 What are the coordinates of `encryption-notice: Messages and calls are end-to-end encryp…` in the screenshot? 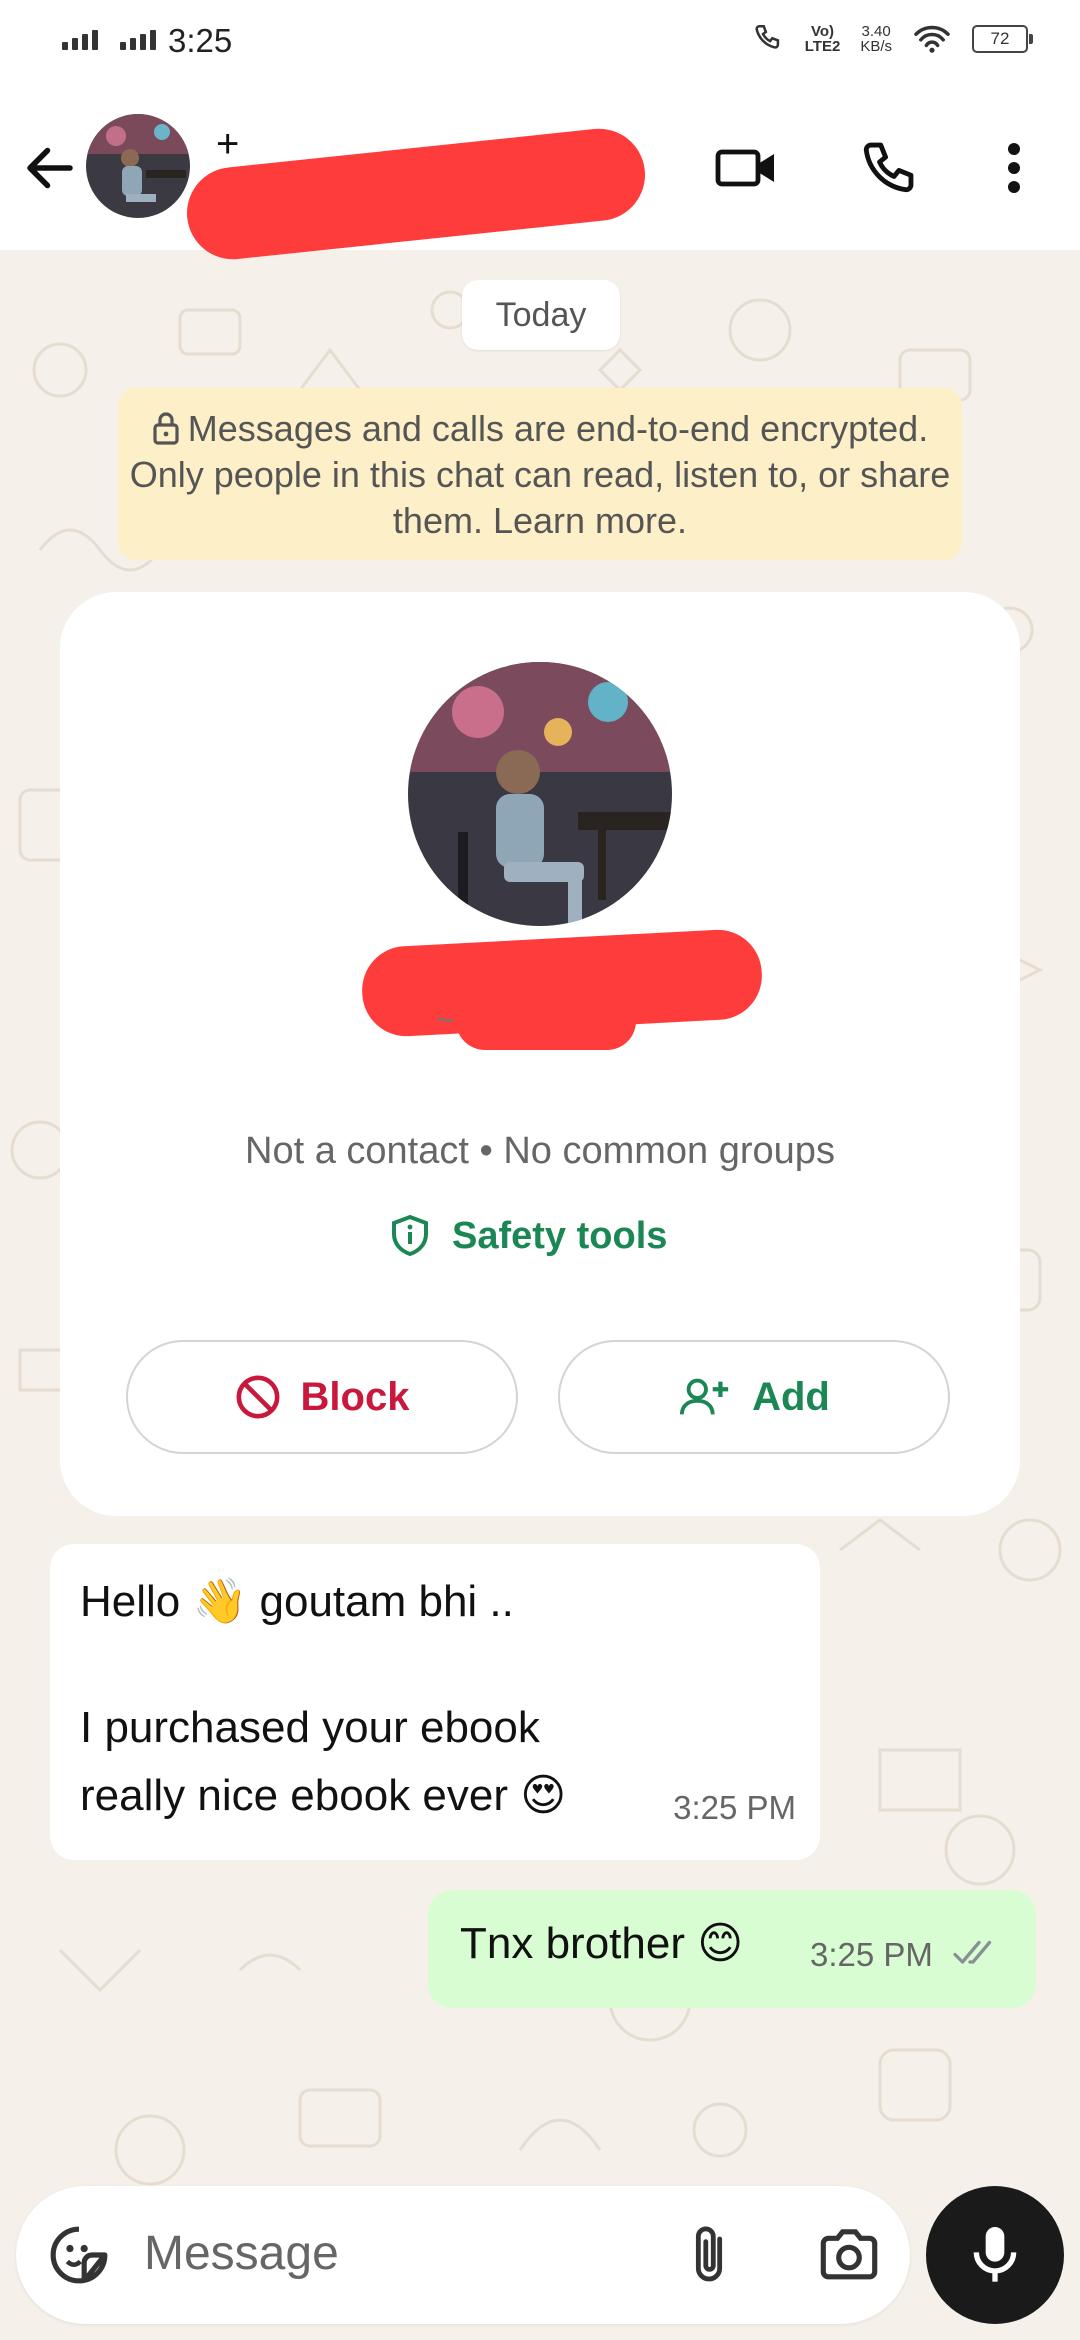 It's located at (540, 474).